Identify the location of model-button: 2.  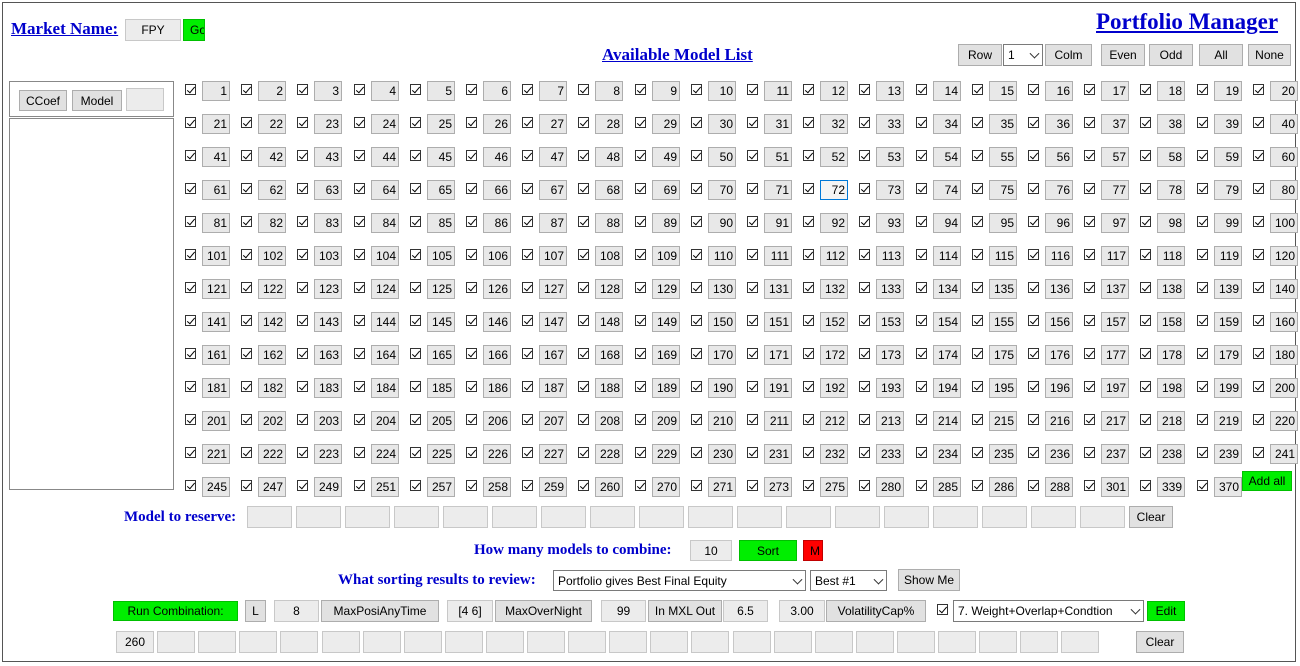
(272, 91).